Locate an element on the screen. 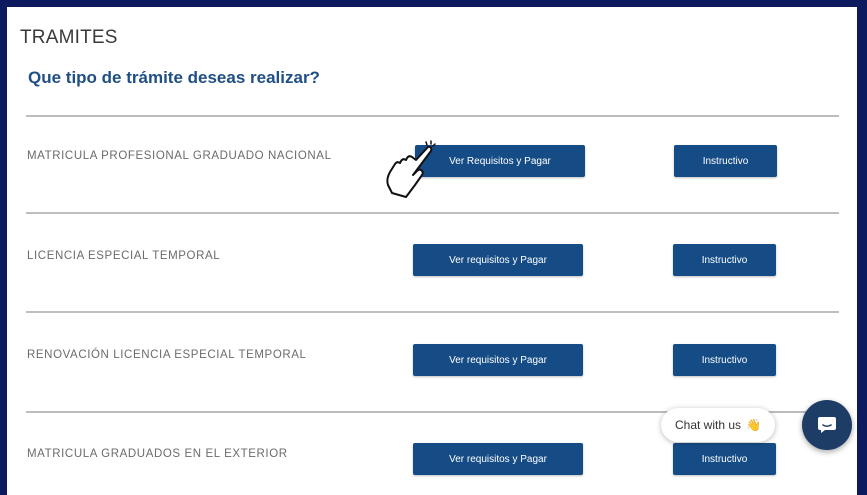 The image size is (867, 495). chat-with-us-bubble: Chat with us 👋 is located at coordinates (718, 425).